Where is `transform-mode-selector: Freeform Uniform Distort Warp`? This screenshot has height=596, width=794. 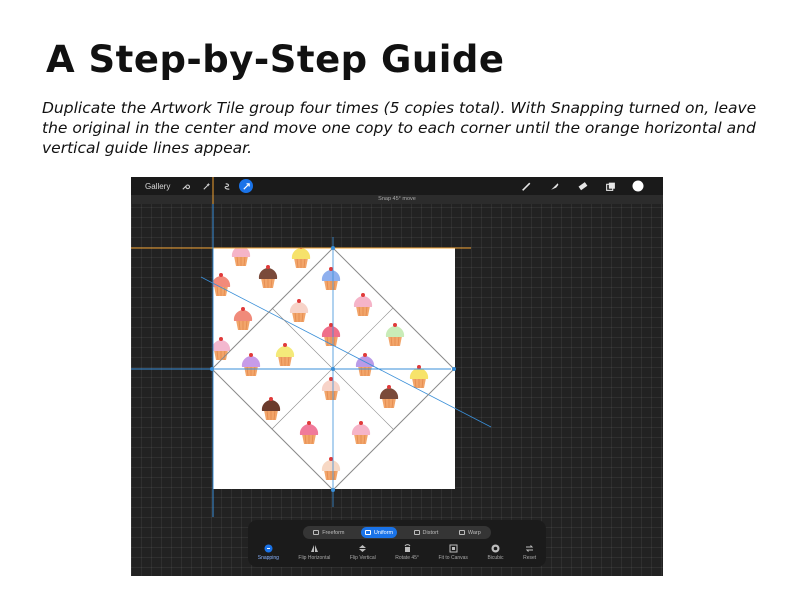 transform-mode-selector: Freeform Uniform Distort Warp is located at coordinates (397, 532).